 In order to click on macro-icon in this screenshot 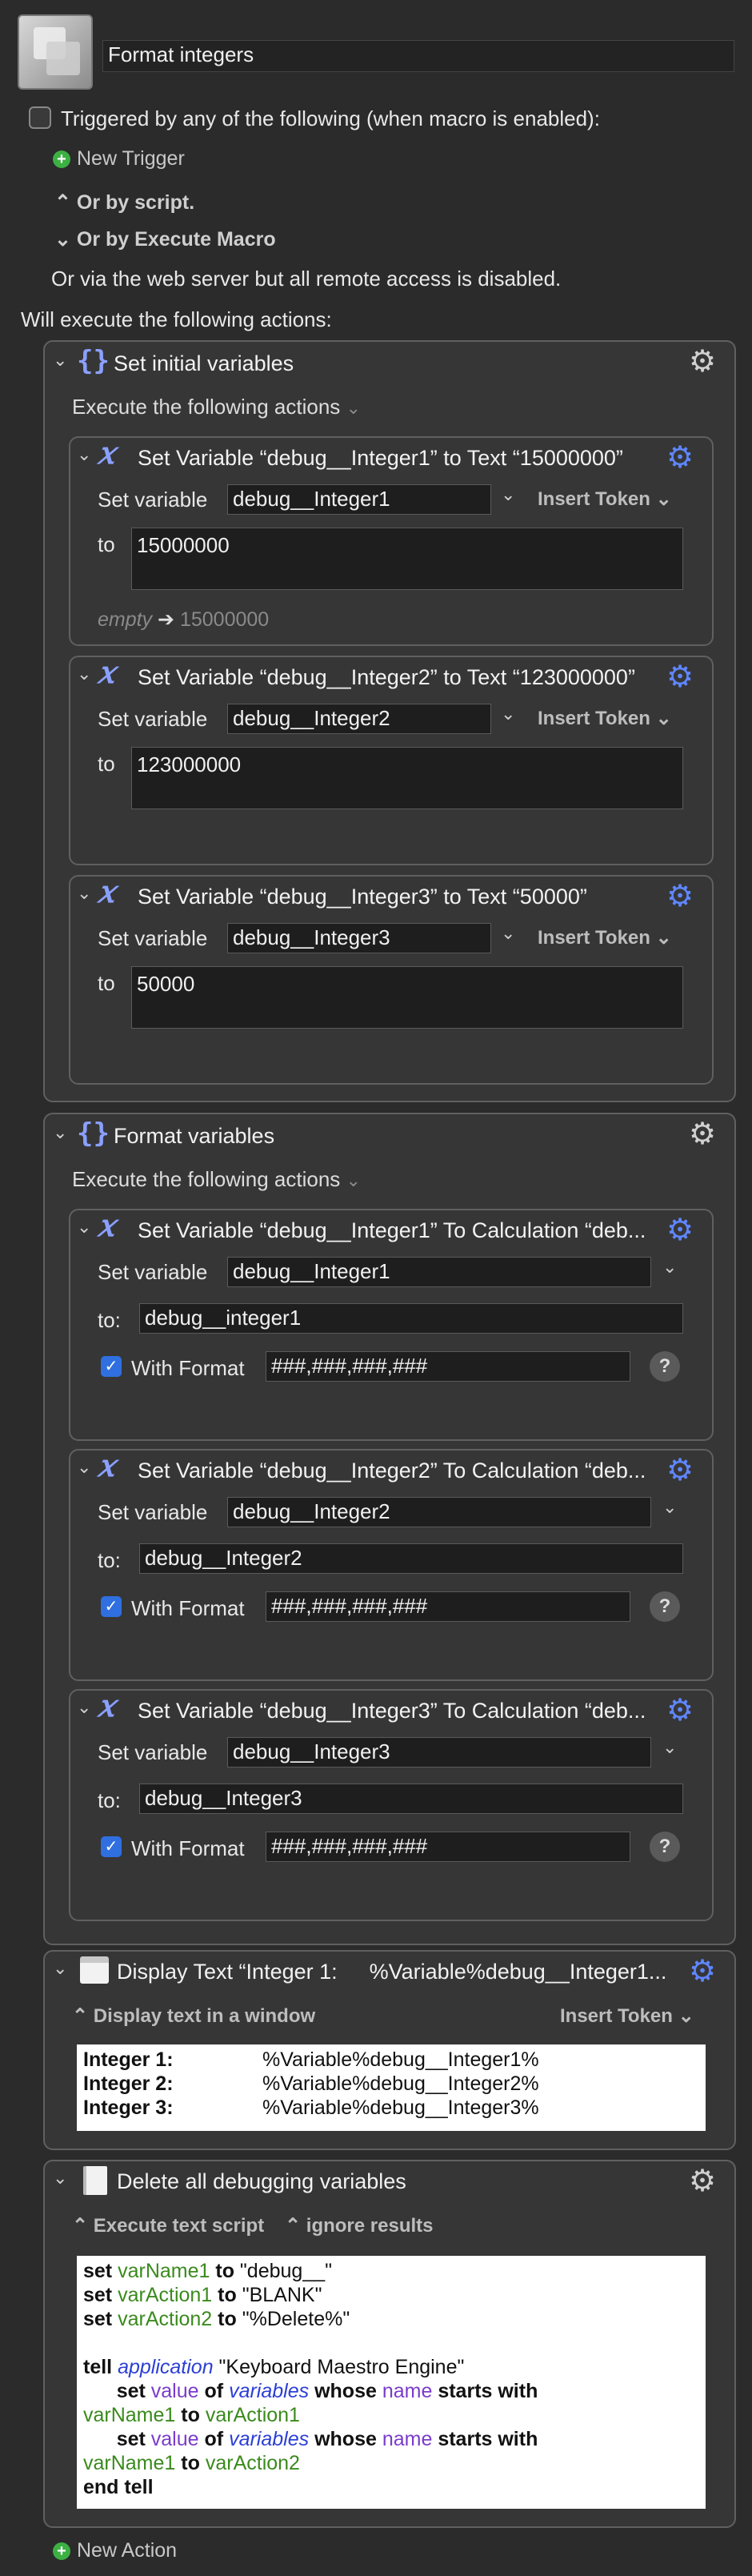, I will do `click(55, 52)`.